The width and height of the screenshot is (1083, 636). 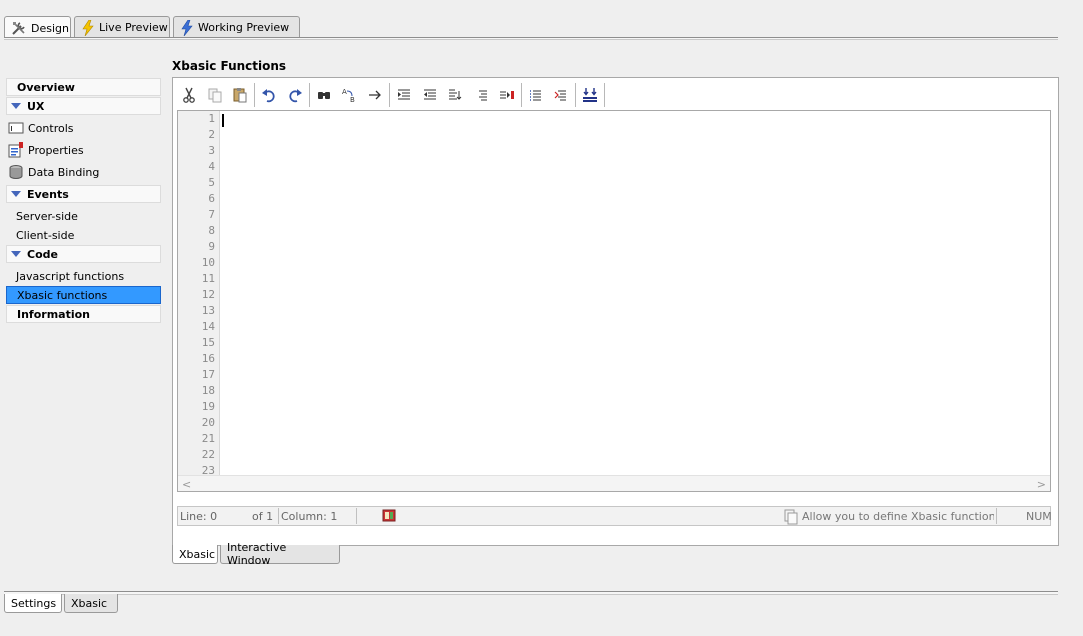 I want to click on cut-icon, so click(x=189, y=95).